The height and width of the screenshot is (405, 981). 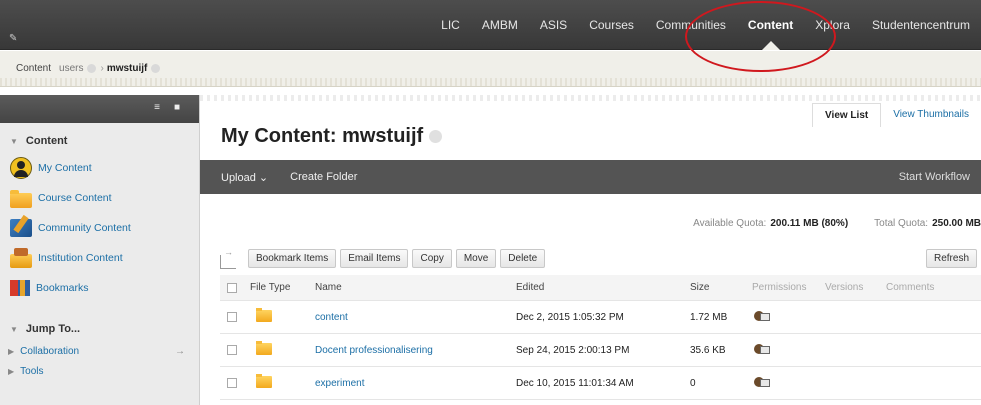 What do you see at coordinates (847, 115) in the screenshot?
I see `view-list-tab: View List` at bounding box center [847, 115].